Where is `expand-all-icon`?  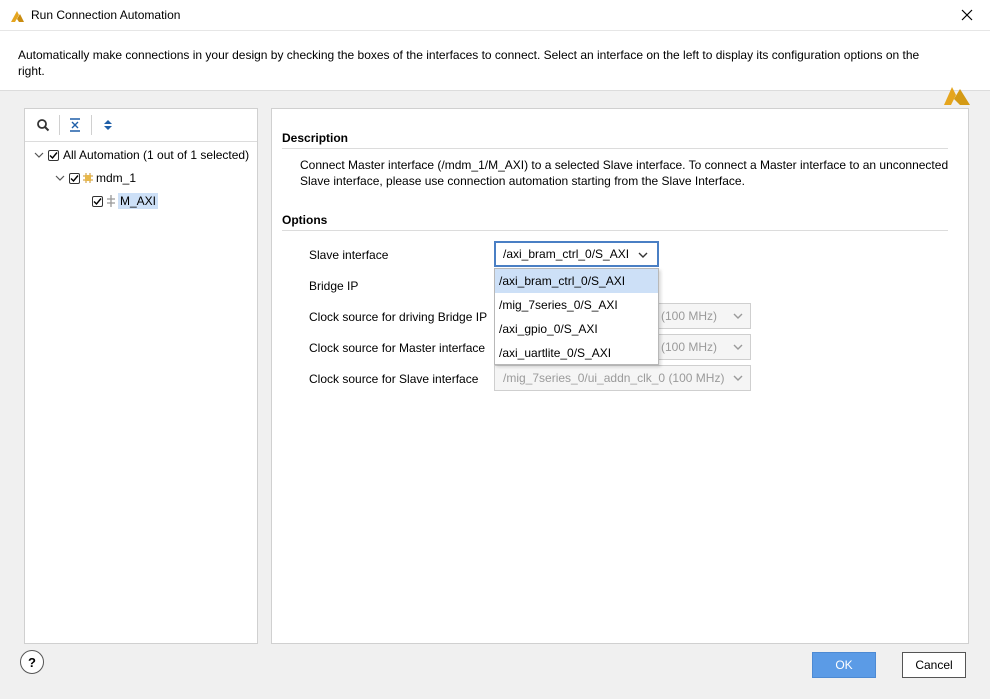
expand-all-icon is located at coordinates (108, 125).